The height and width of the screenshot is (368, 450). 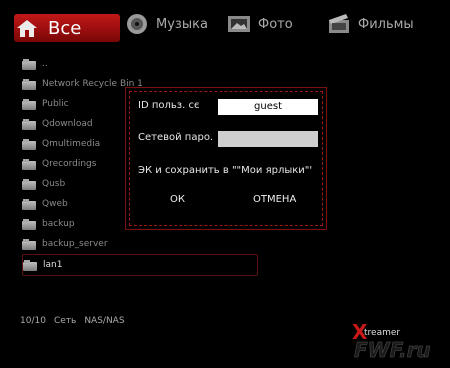 What do you see at coordinates (275, 24) in the screenshot?
I see `tab-photo-label: Фото` at bounding box center [275, 24].